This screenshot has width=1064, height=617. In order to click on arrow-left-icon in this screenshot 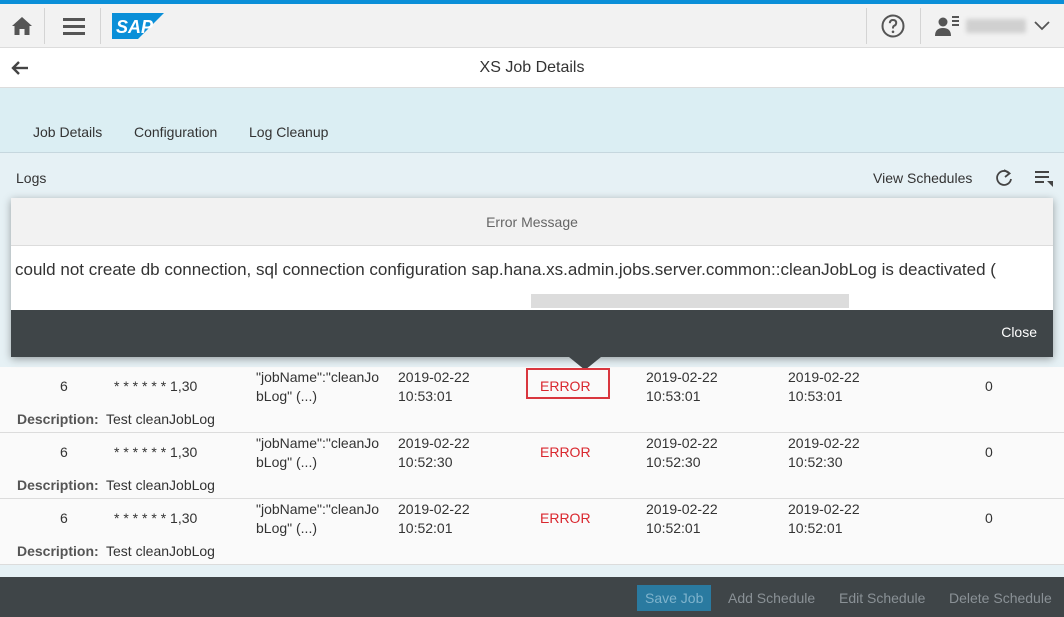, I will do `click(19, 68)`.